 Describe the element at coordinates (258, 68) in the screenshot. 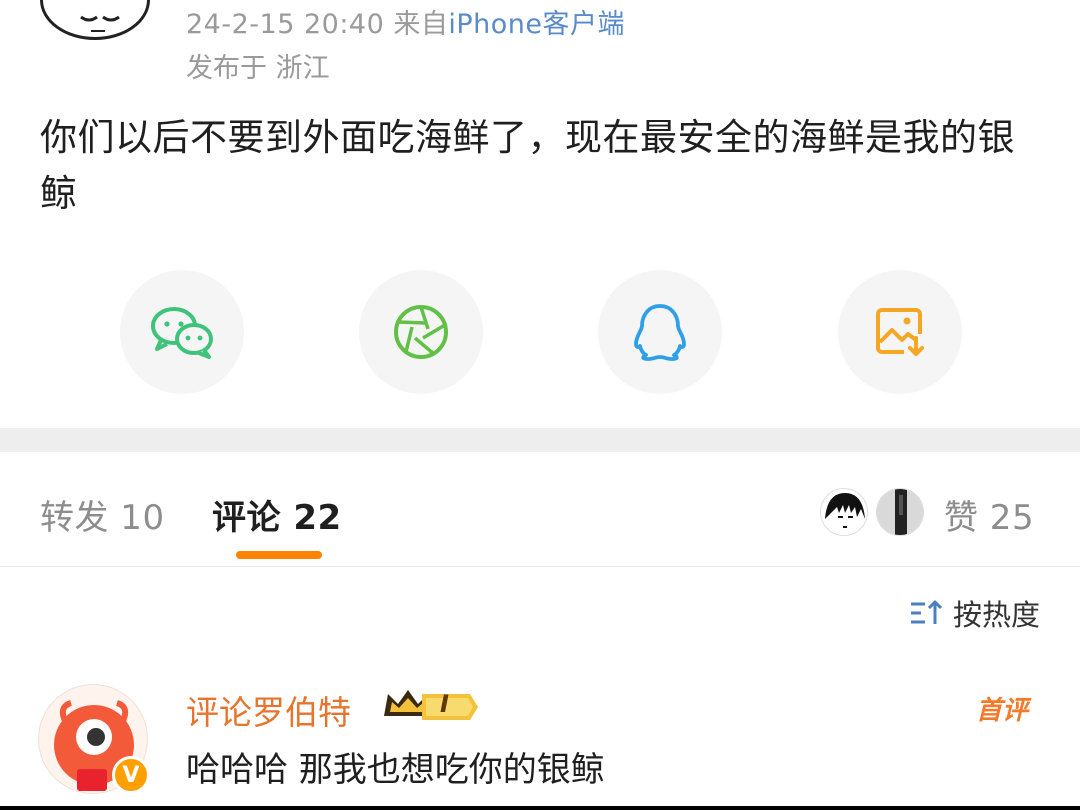

I see `post-location: 发布于 浙江` at that location.